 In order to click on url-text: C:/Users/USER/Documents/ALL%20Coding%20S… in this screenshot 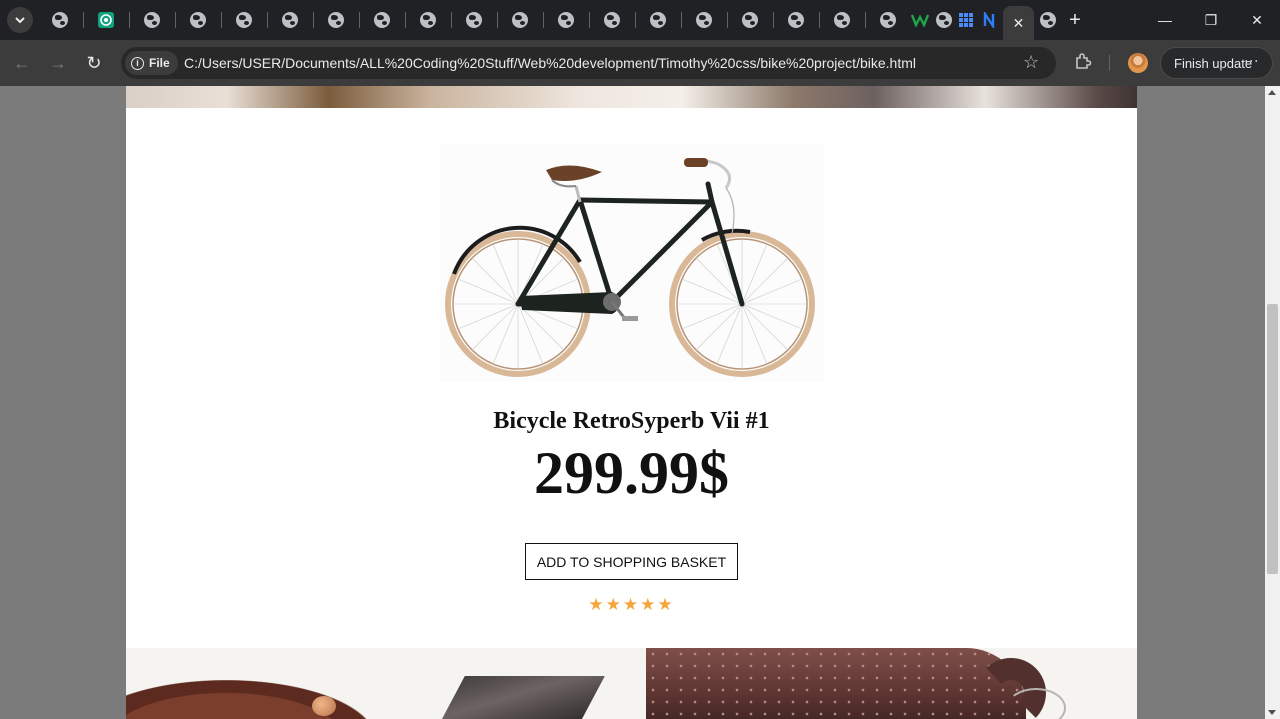, I will do `click(550, 63)`.